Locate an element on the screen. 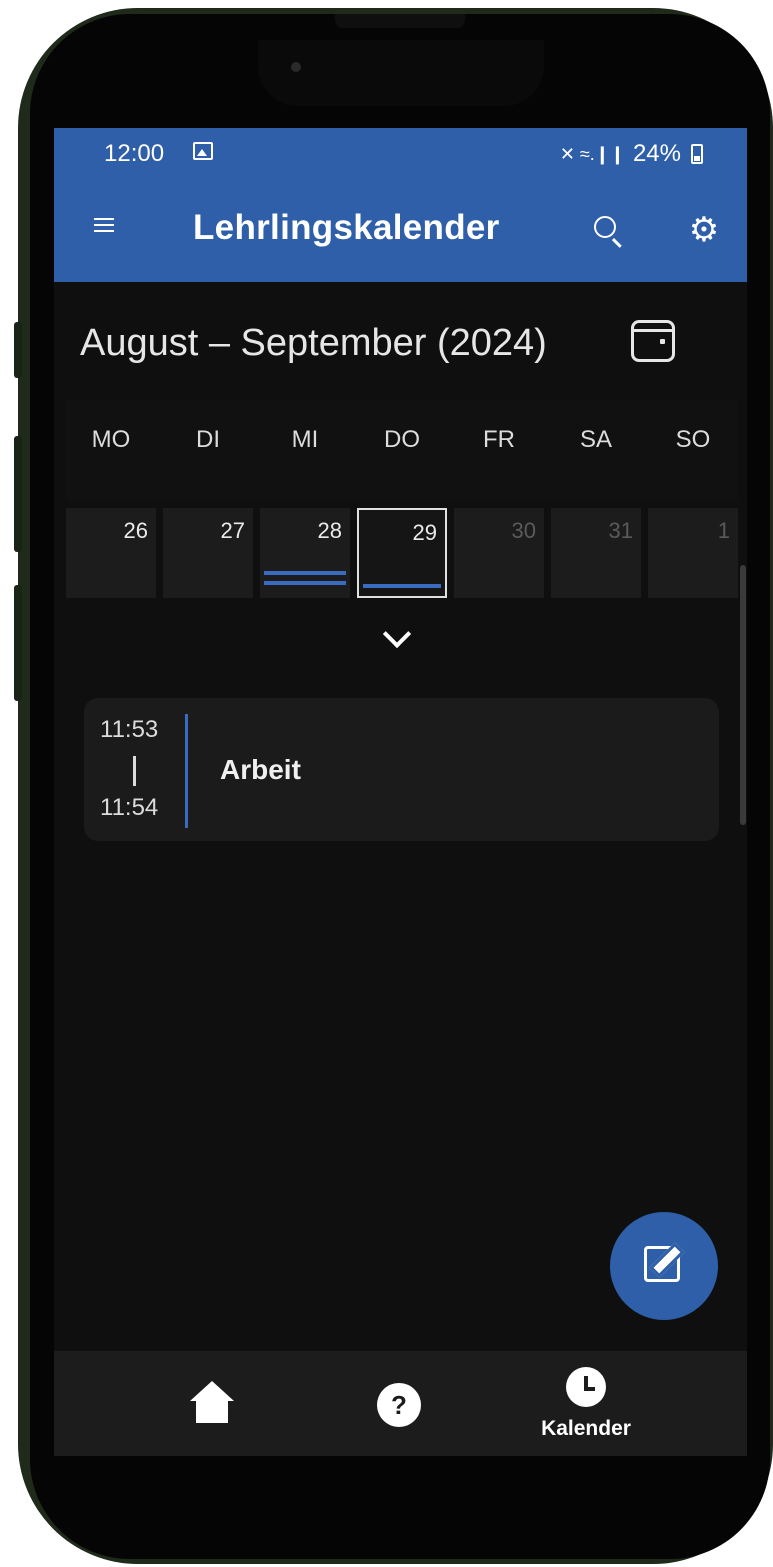 The image size is (773, 1567). scrollbar is located at coordinates (743, 695).